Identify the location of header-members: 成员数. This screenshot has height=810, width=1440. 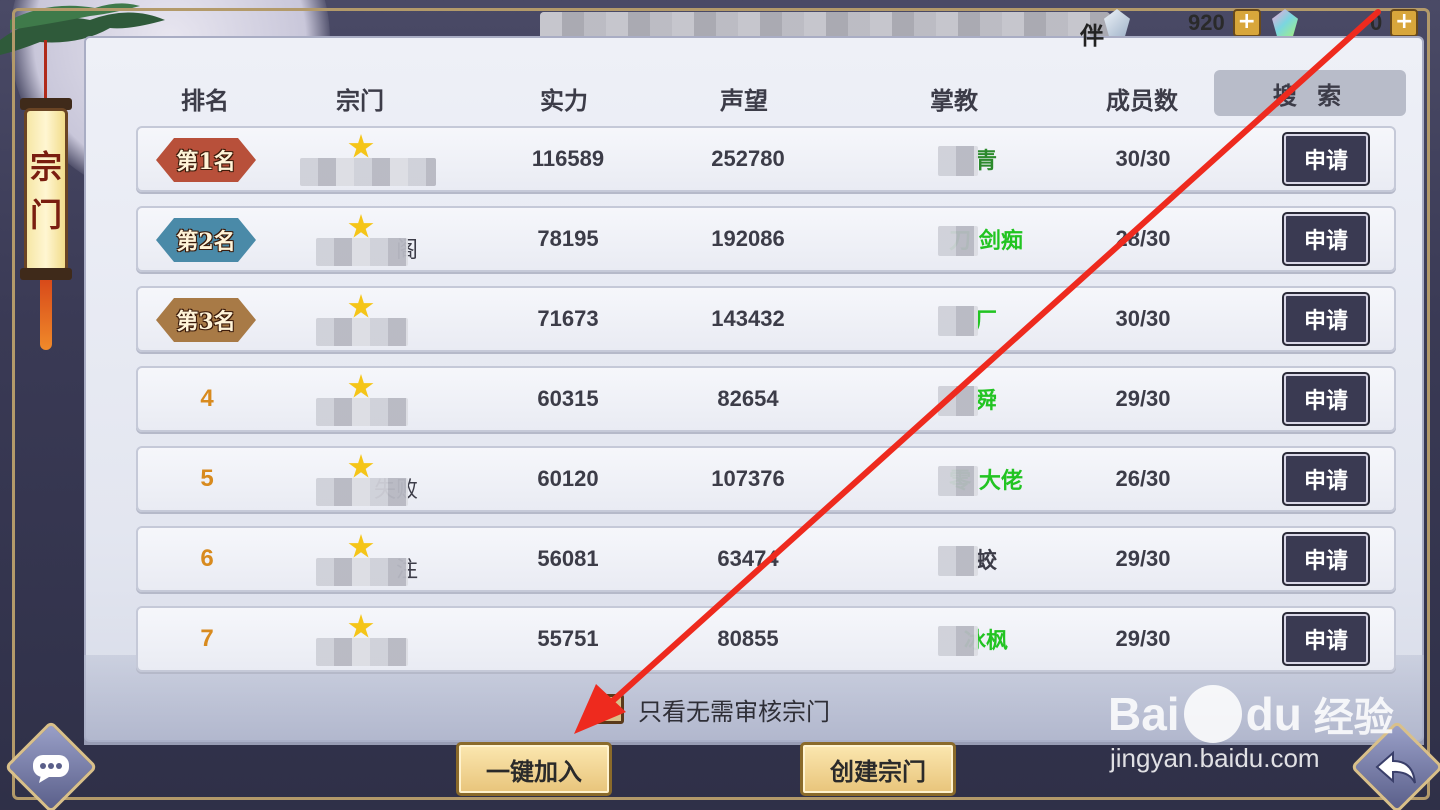
(1142, 100).